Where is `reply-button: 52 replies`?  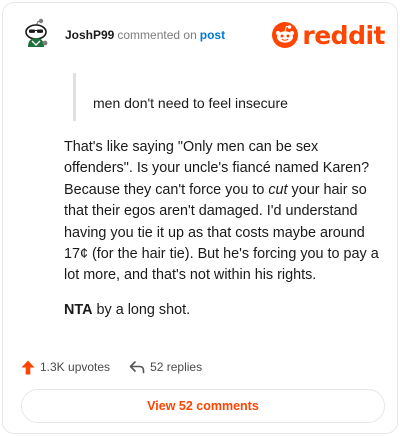
reply-button: 52 replies is located at coordinates (165, 367).